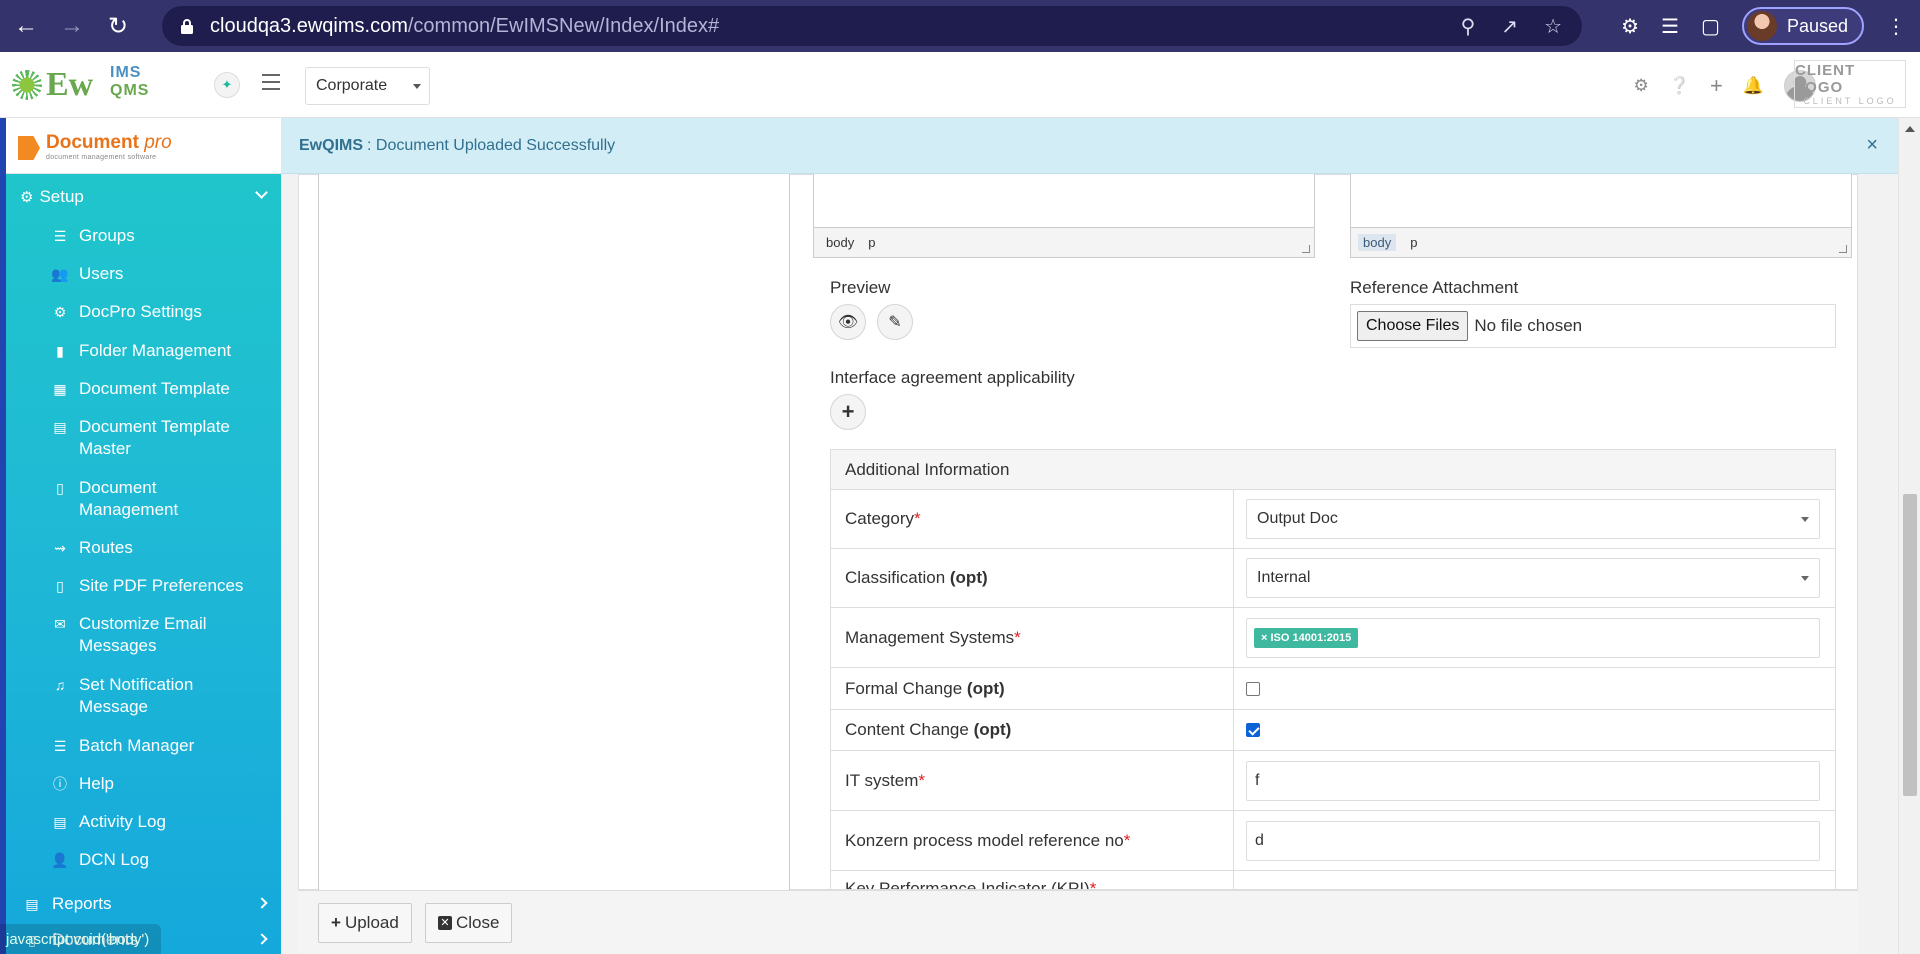  Describe the element at coordinates (1601, 216) in the screenshot. I see `rich-text-editor-right: body p` at that location.